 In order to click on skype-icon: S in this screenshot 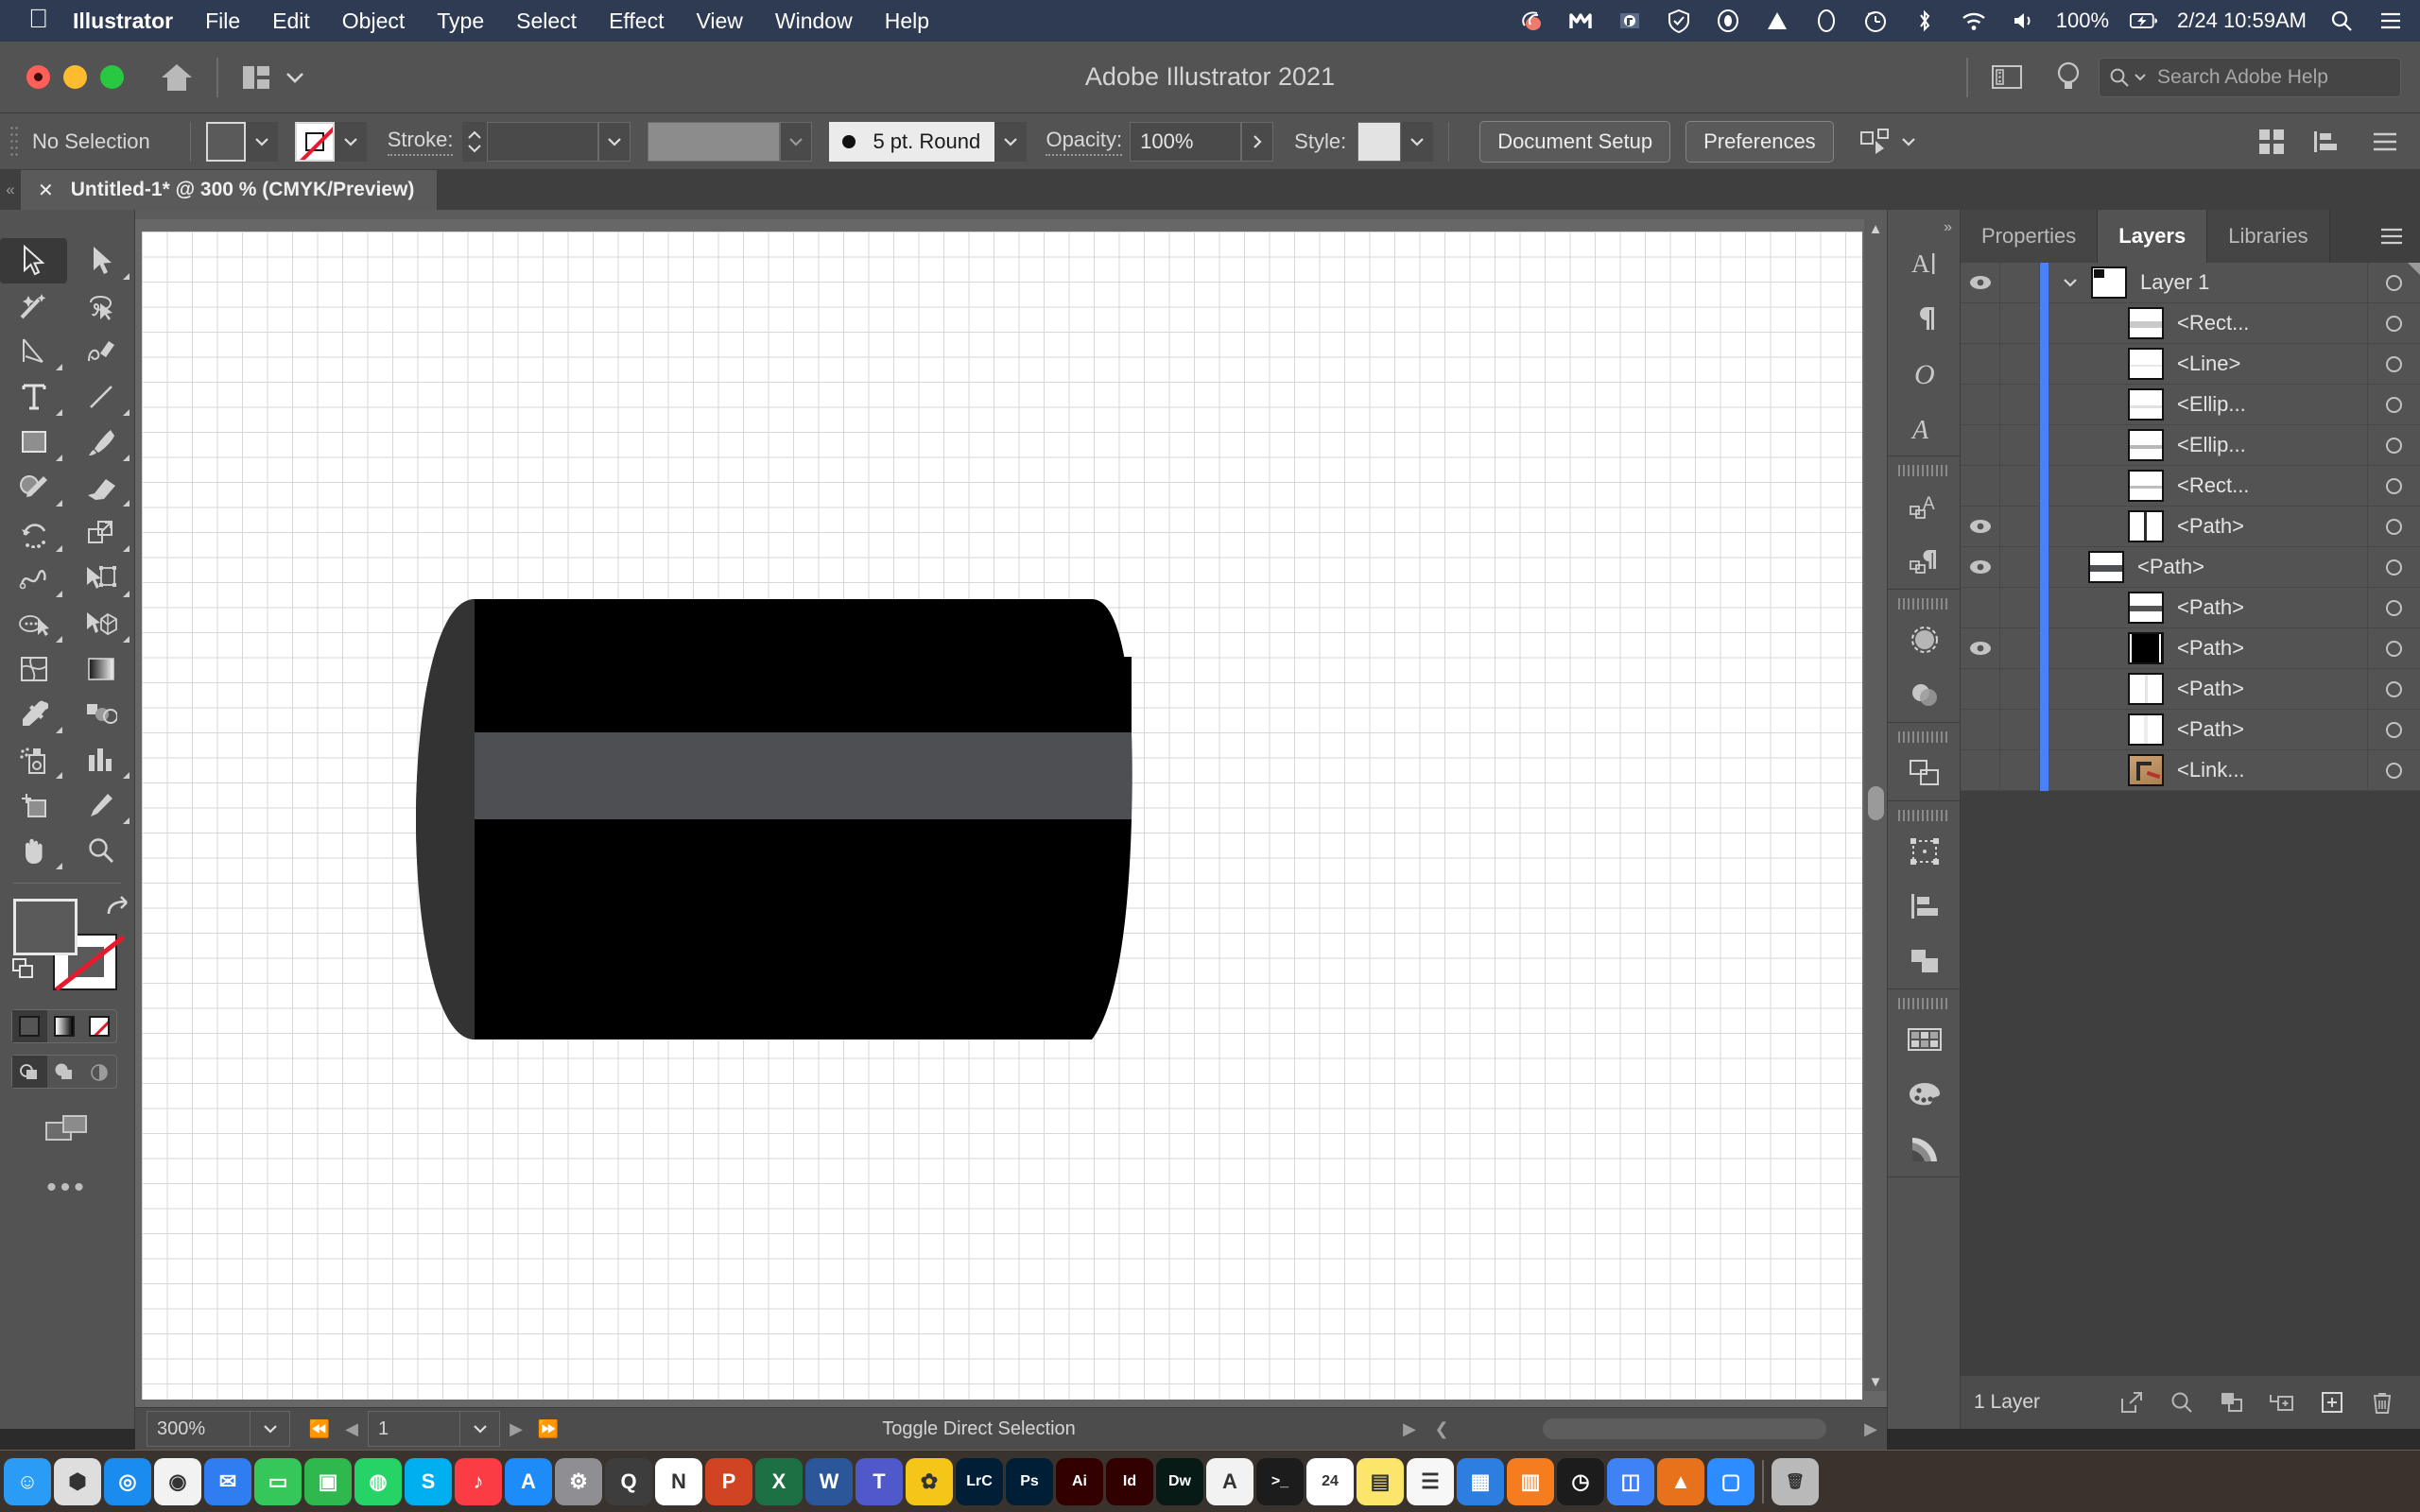, I will do `click(428, 1481)`.